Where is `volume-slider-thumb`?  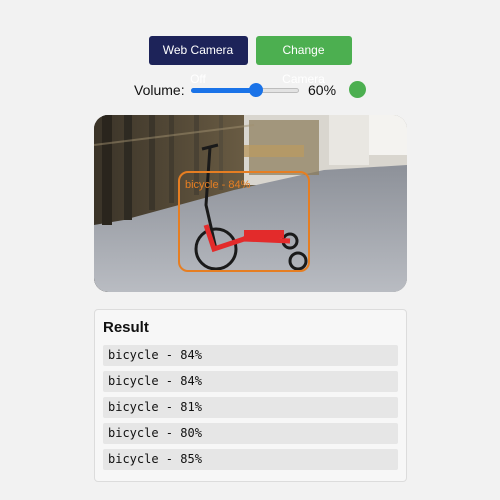 volume-slider-thumb is located at coordinates (255, 90).